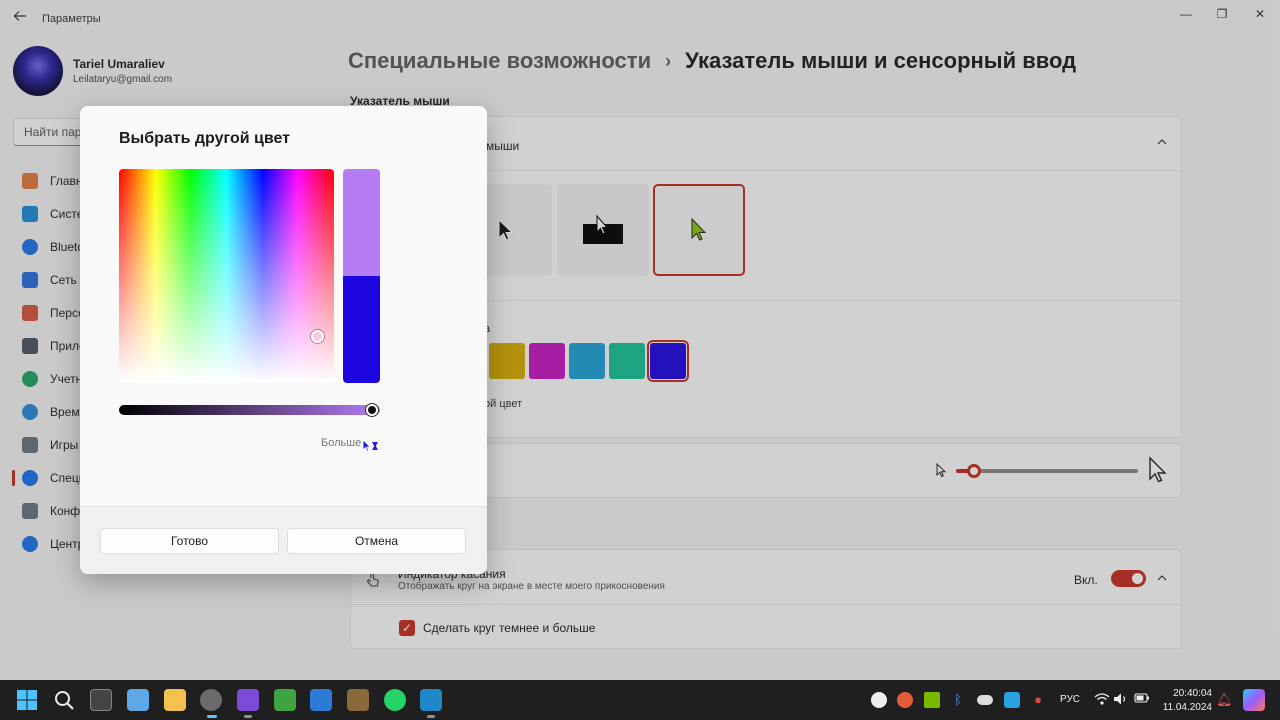  Describe the element at coordinates (1137, 578) in the screenshot. I see `toggle-knob` at that location.